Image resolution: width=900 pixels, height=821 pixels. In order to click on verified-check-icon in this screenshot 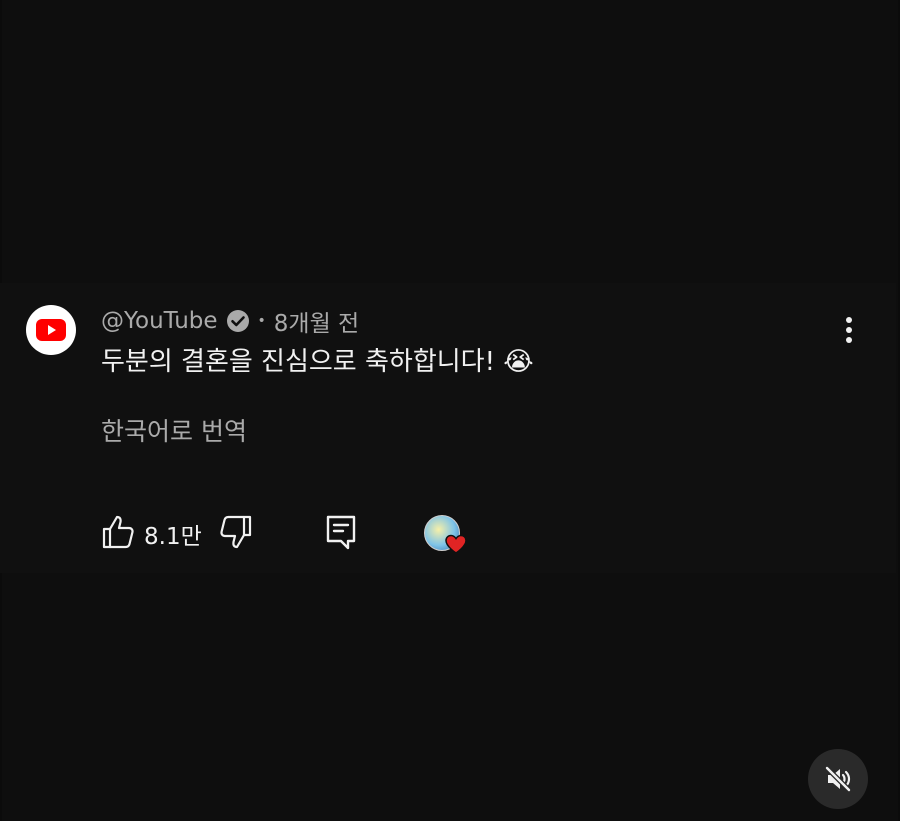, I will do `click(238, 321)`.